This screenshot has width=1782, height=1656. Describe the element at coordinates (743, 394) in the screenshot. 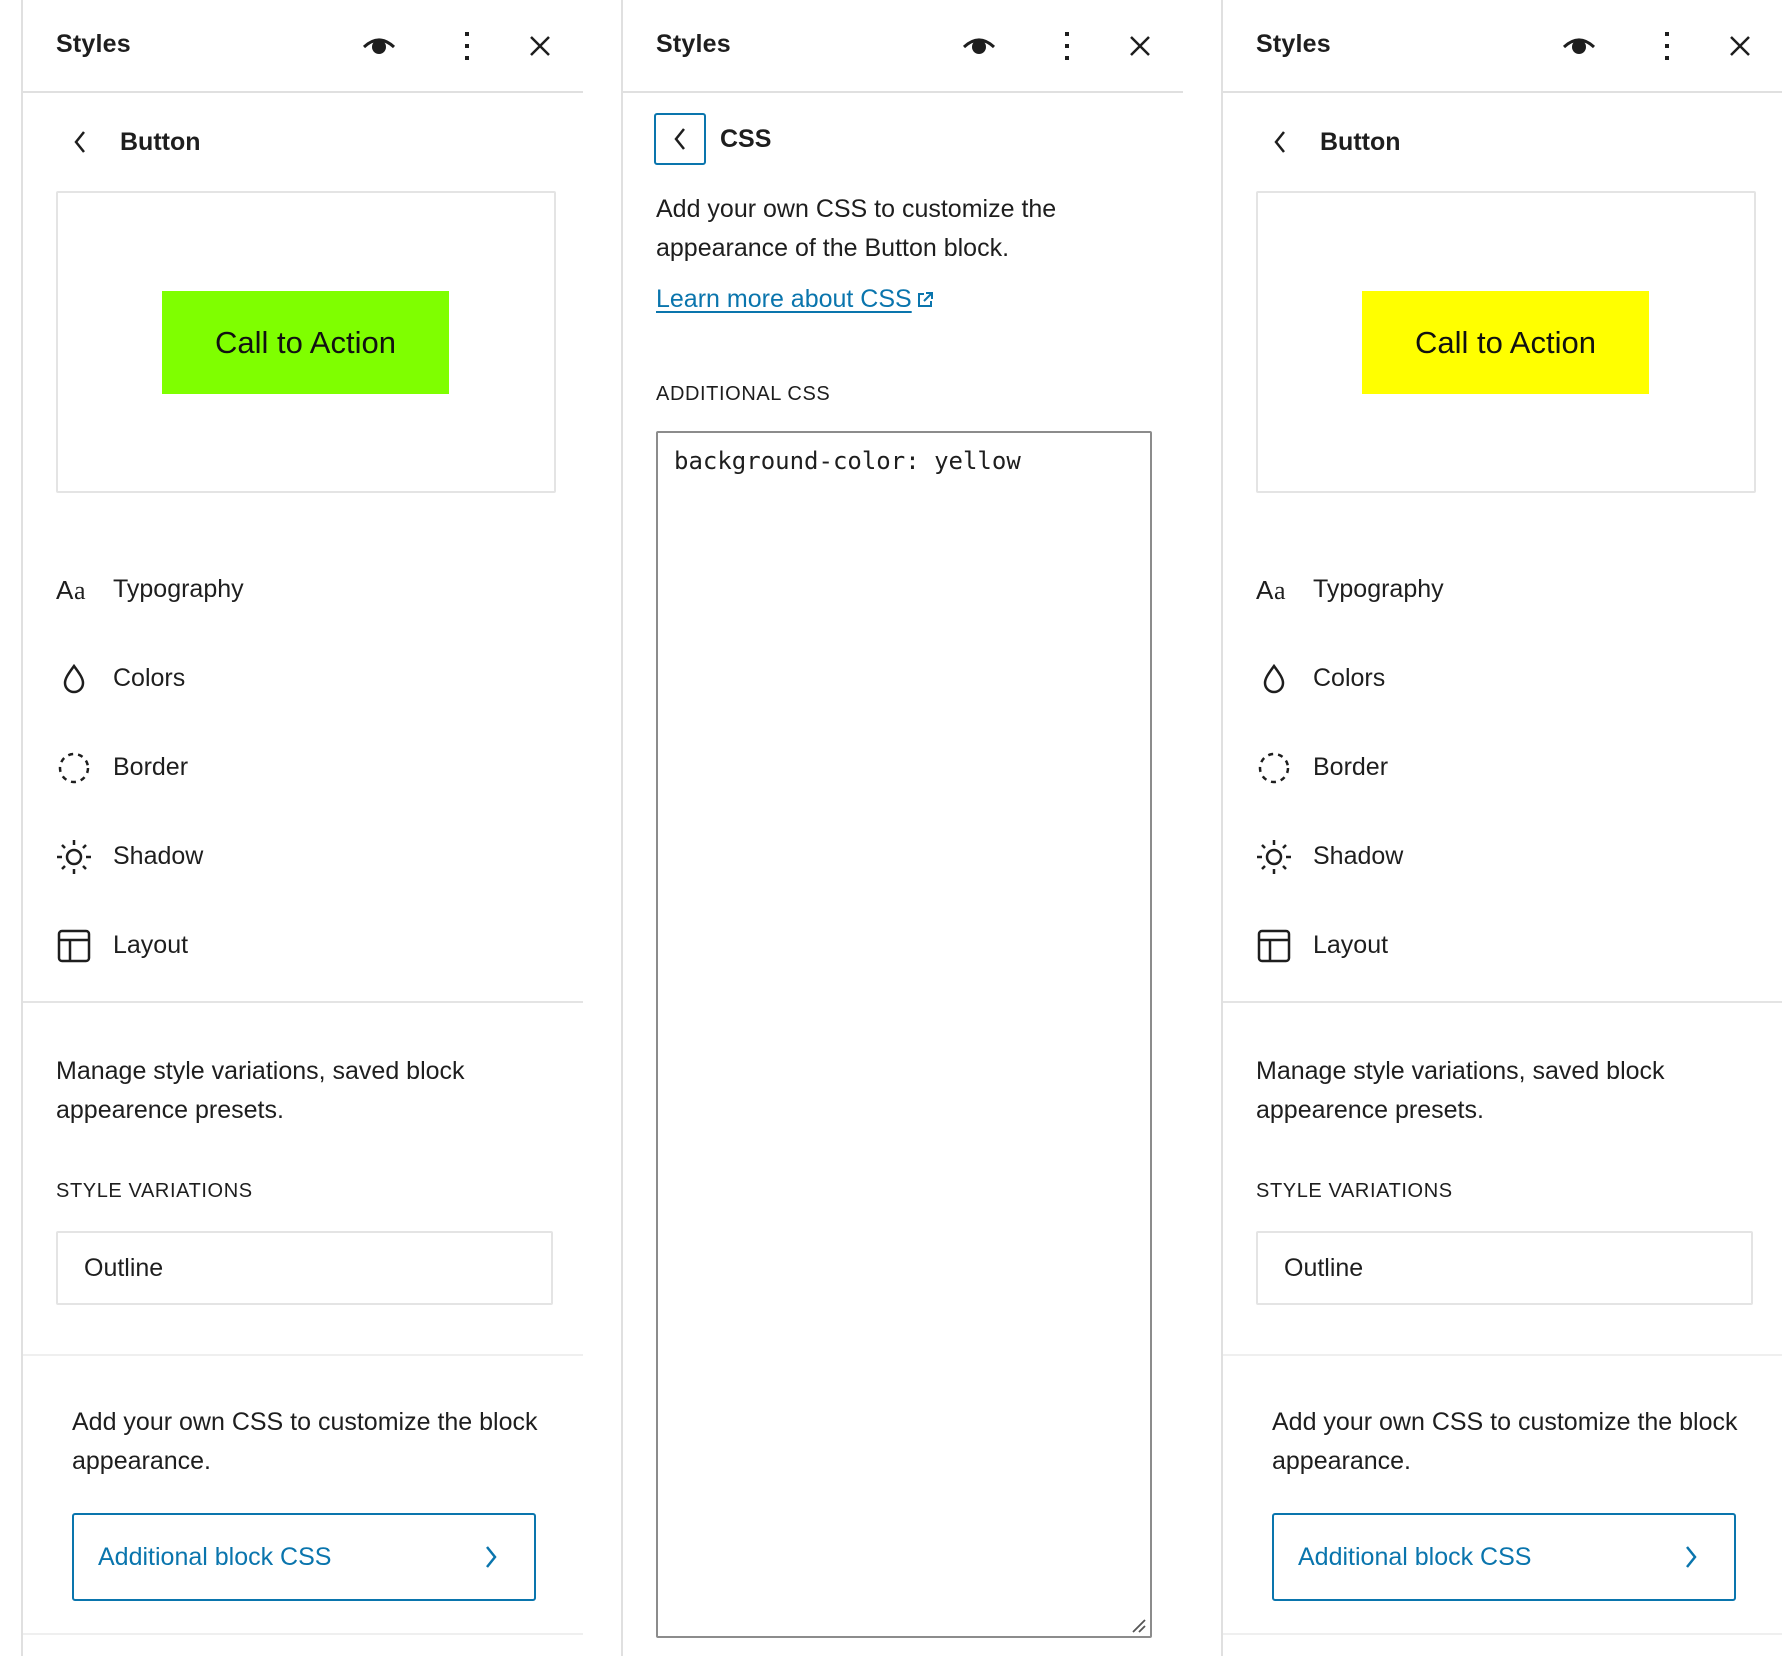

I see `additional-css-label: ADDITIONAL CSS` at that location.